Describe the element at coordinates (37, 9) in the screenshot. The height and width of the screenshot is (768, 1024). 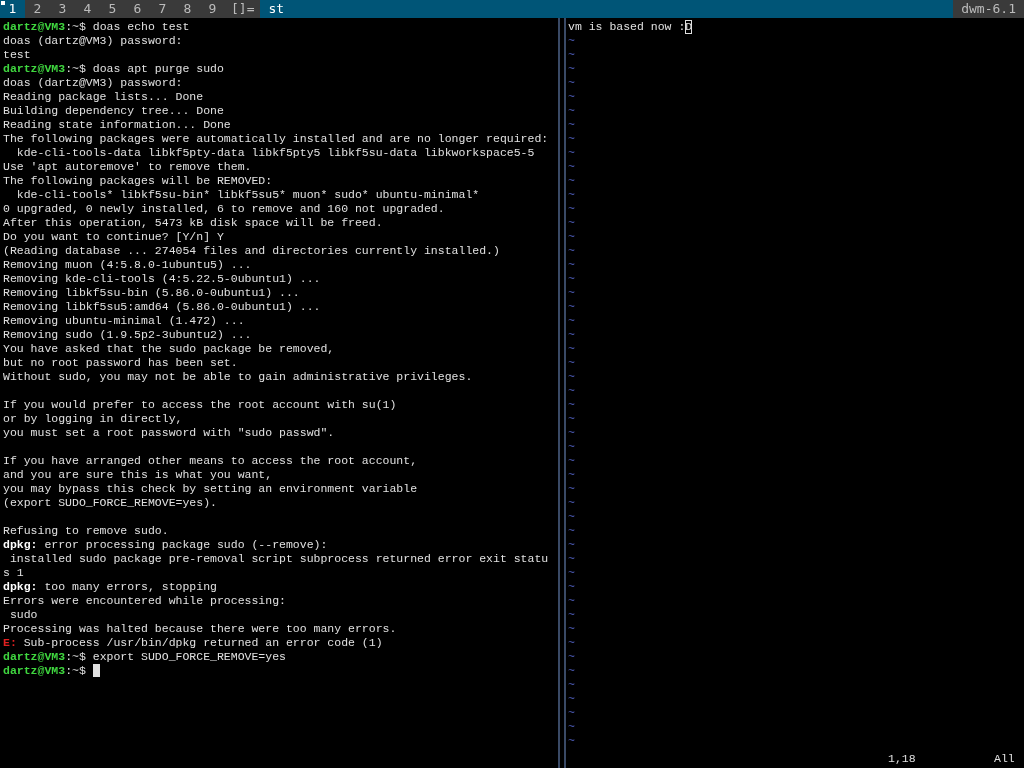
I see `tag-button: 2` at that location.